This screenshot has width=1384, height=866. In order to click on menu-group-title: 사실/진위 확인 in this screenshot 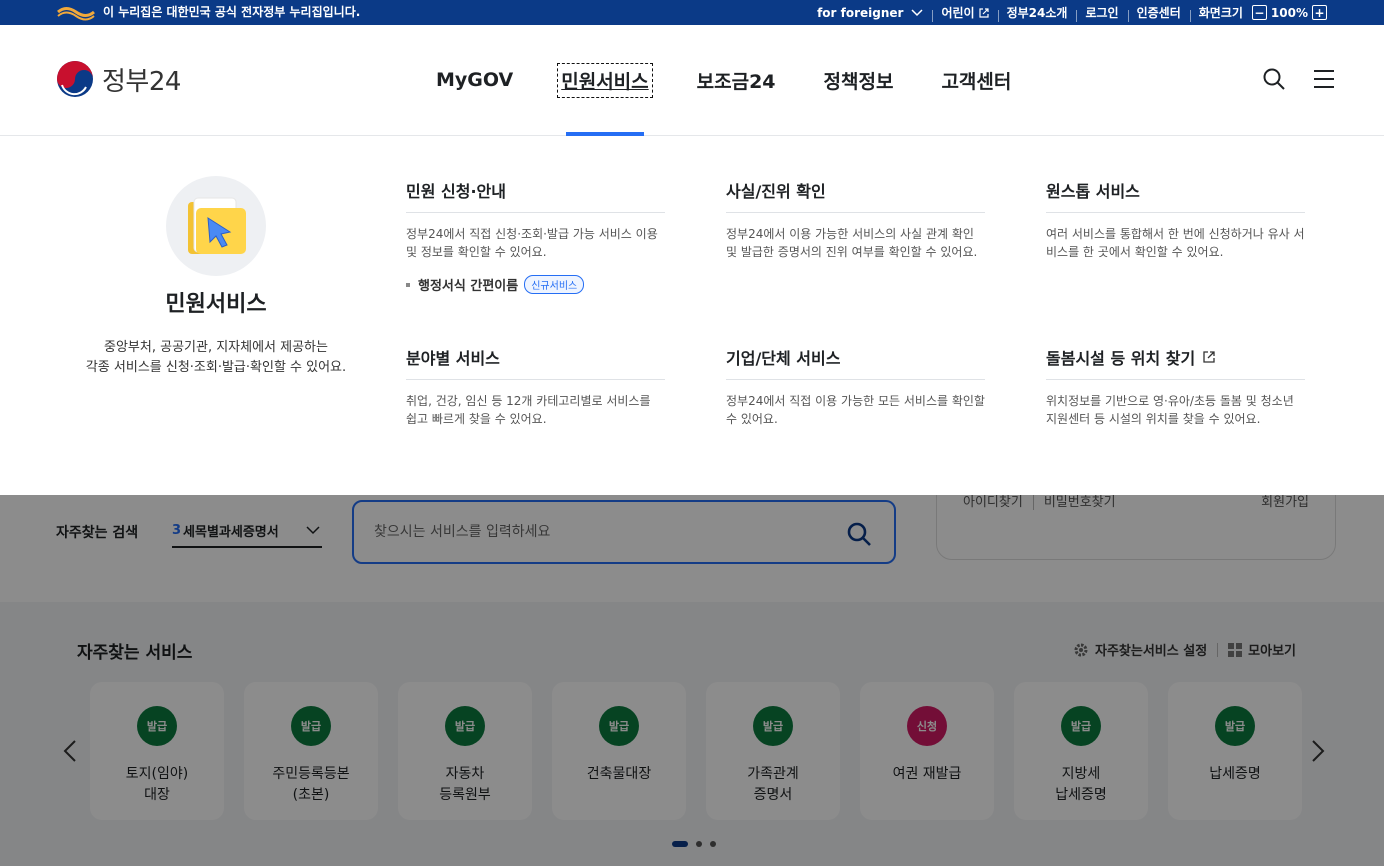, I will do `click(855, 195)`.